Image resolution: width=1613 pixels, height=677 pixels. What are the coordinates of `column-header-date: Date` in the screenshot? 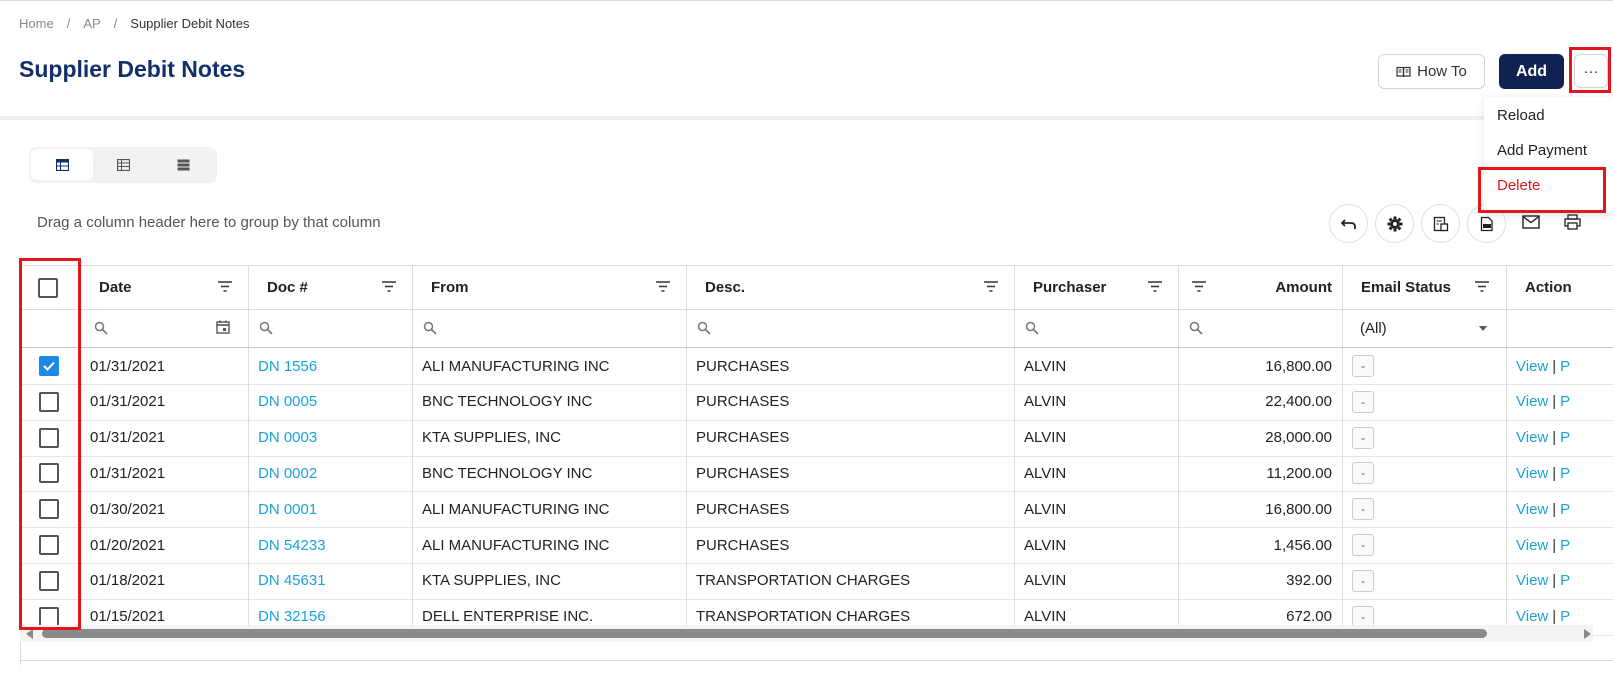 It's located at (165, 287).